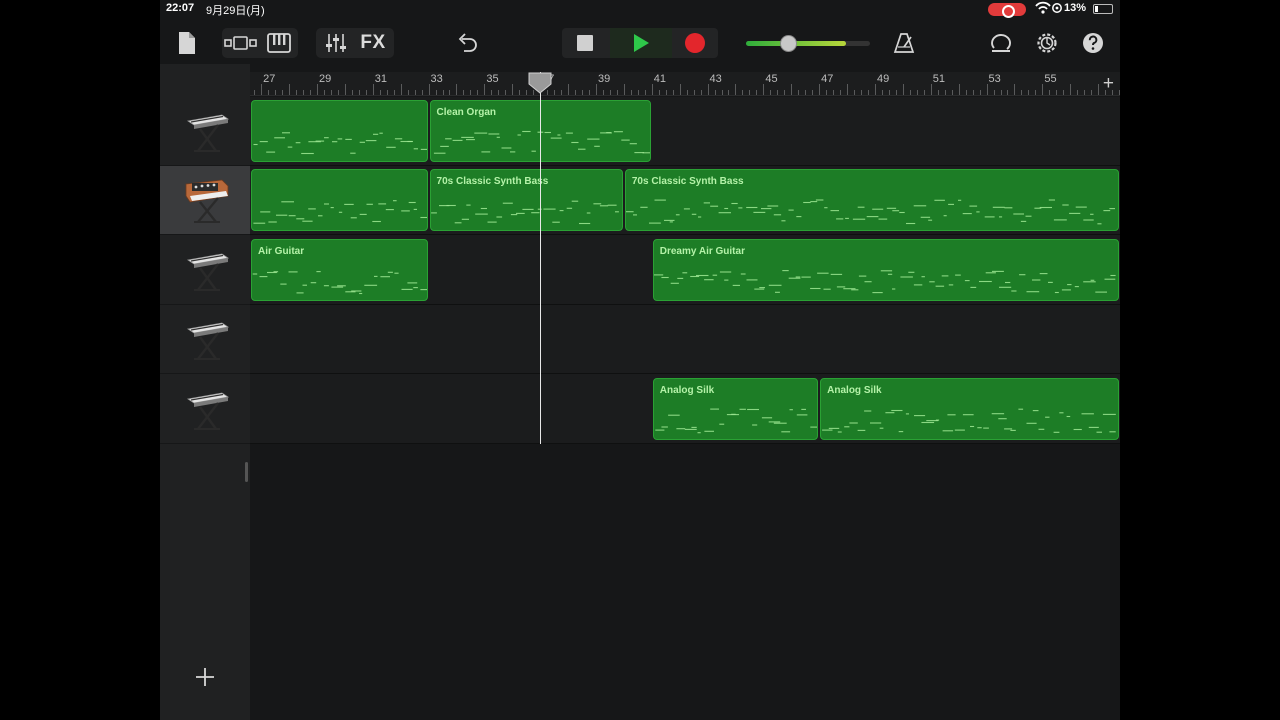 Image resolution: width=1280 pixels, height=720 pixels. I want to click on loop-browser-button, so click(1001, 43).